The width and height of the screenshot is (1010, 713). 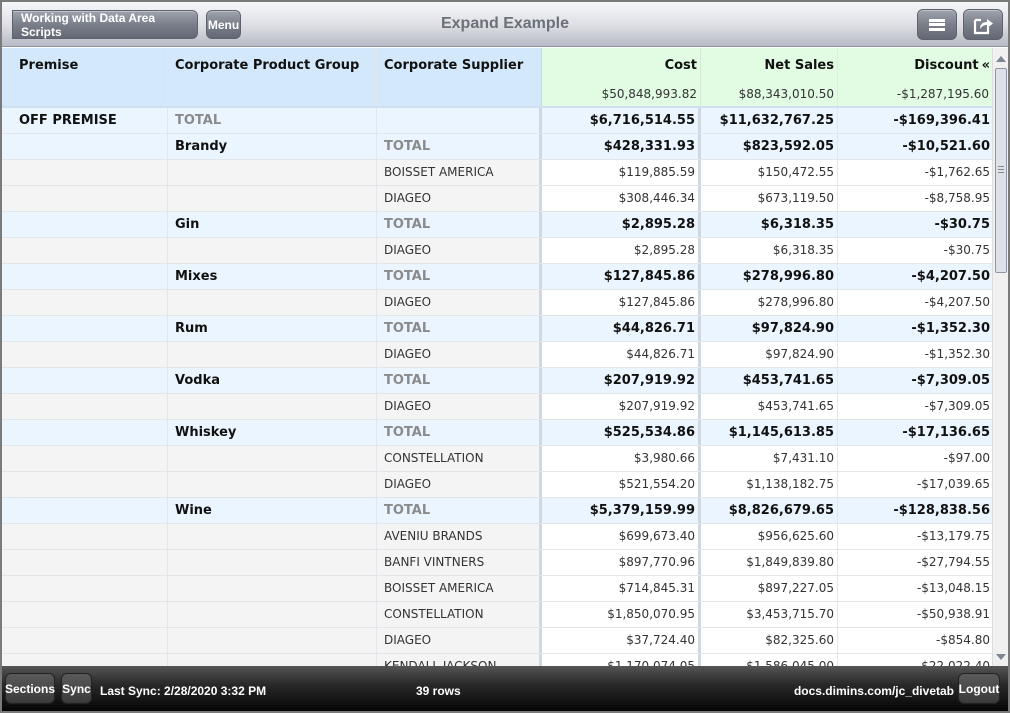 I want to click on column-header-net-sales: Net Sales $88,343,010.50, so click(x=769, y=77).